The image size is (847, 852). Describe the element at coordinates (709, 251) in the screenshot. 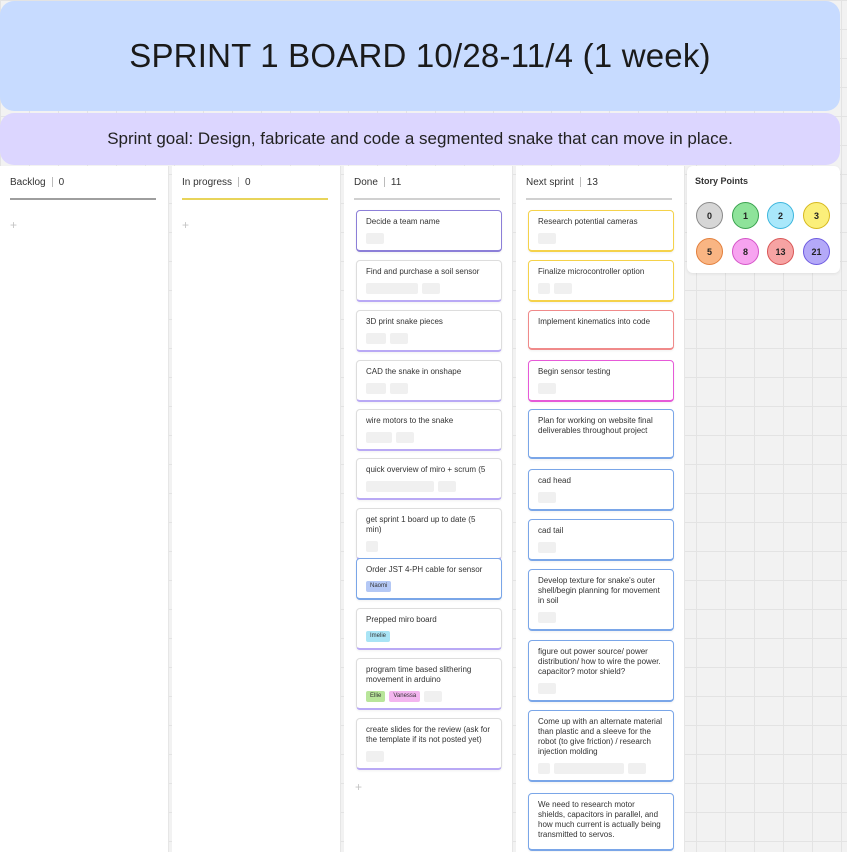

I see `story-point-5: 5` at that location.